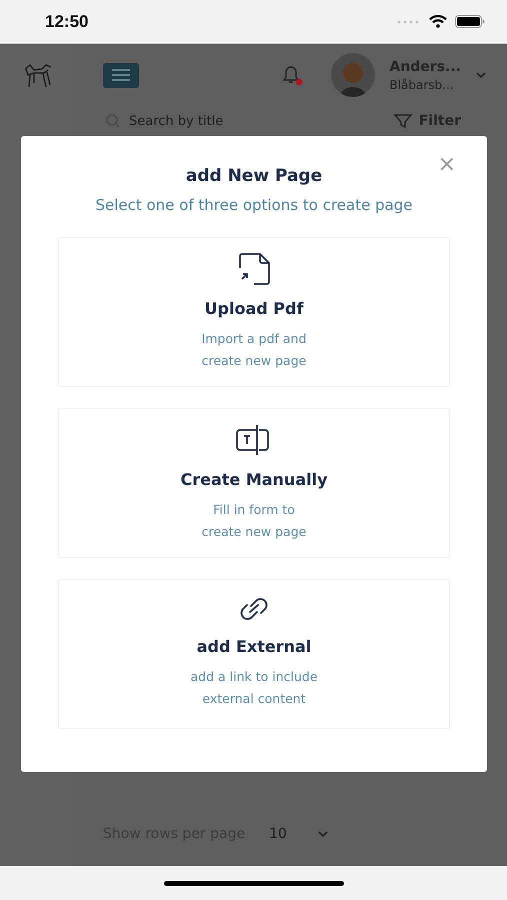 This screenshot has height=900, width=507. I want to click on option-card: Upload Pdf Import a pdf and create new page, so click(254, 312).